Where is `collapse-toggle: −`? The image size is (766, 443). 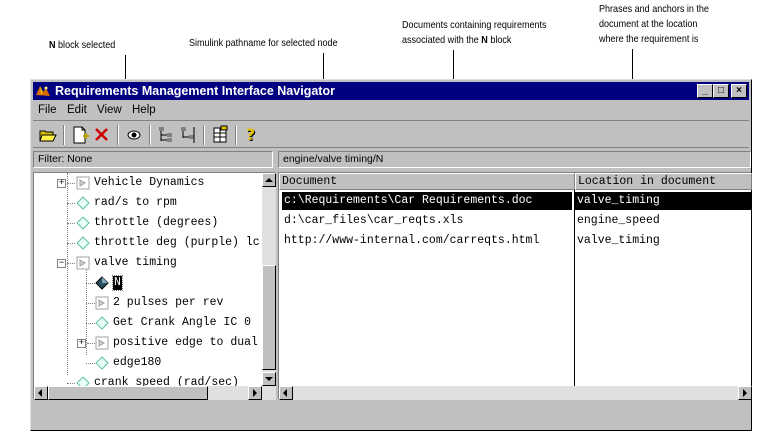
collapse-toggle: − is located at coordinates (61, 263).